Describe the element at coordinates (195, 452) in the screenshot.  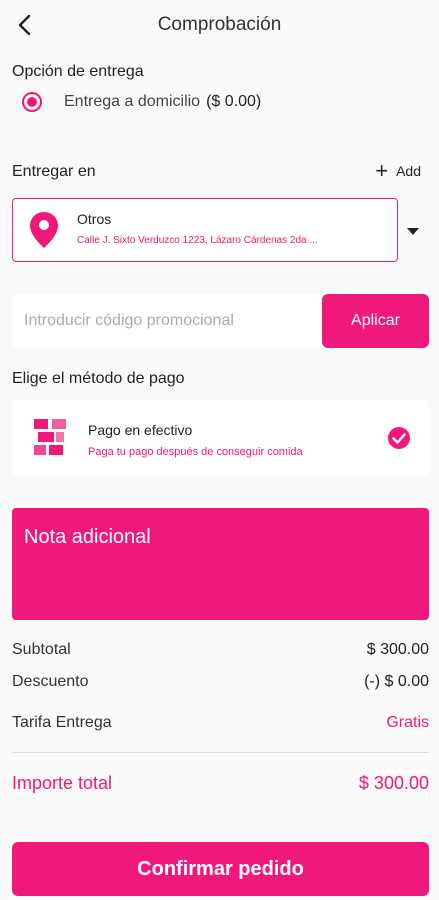
I see `payment-method-subtitle: Paga tu pago después de conseguir comida` at that location.